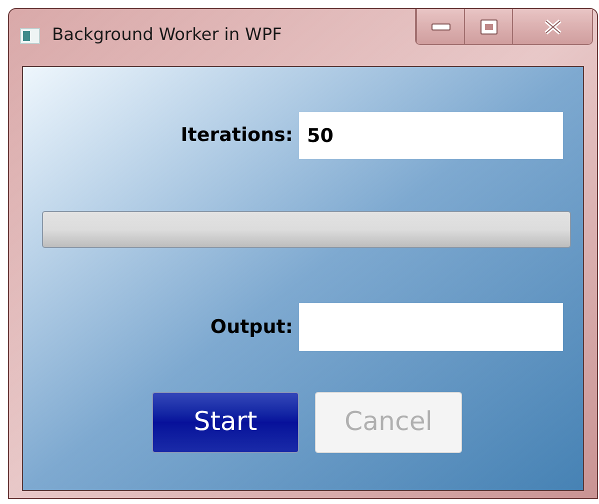  I want to click on close-icon, so click(552, 26).